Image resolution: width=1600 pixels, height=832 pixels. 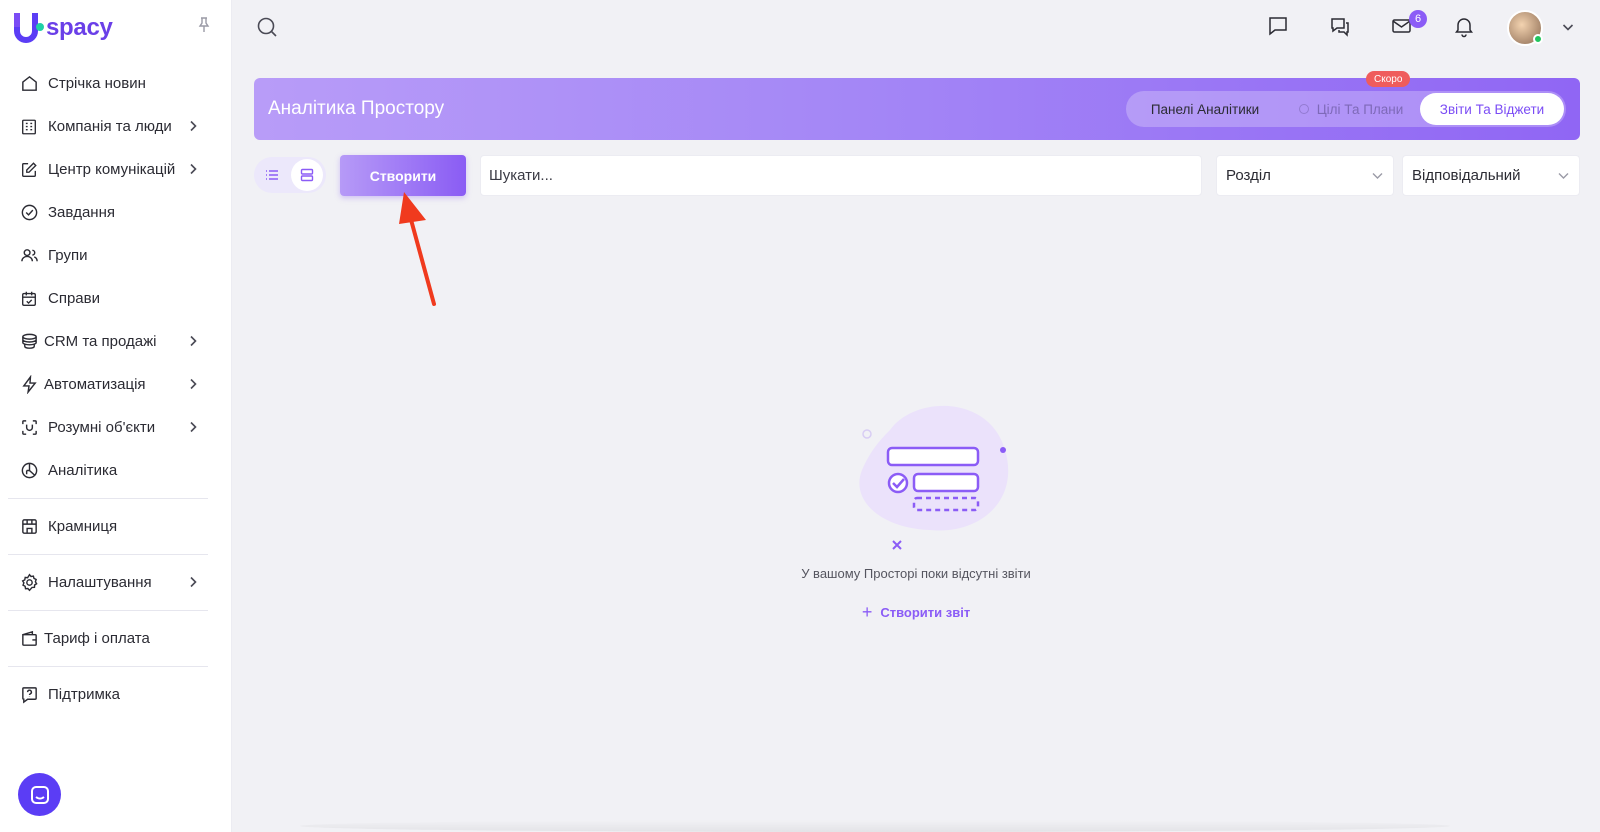 What do you see at coordinates (29, 342) in the screenshot?
I see `coins-icon` at bounding box center [29, 342].